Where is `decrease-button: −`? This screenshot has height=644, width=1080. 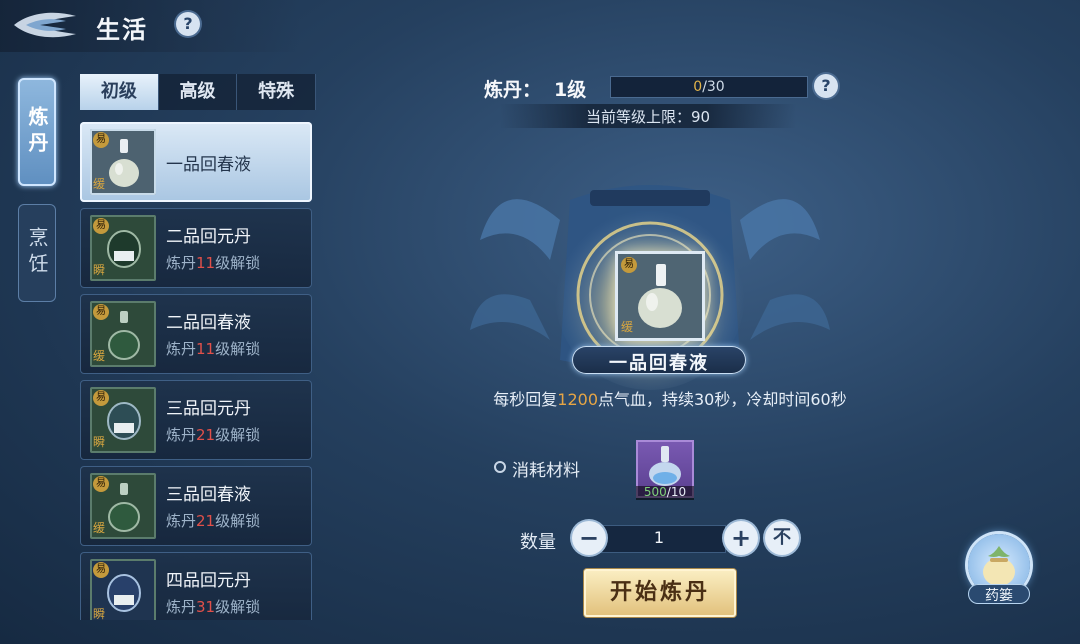 decrease-button: − is located at coordinates (589, 538).